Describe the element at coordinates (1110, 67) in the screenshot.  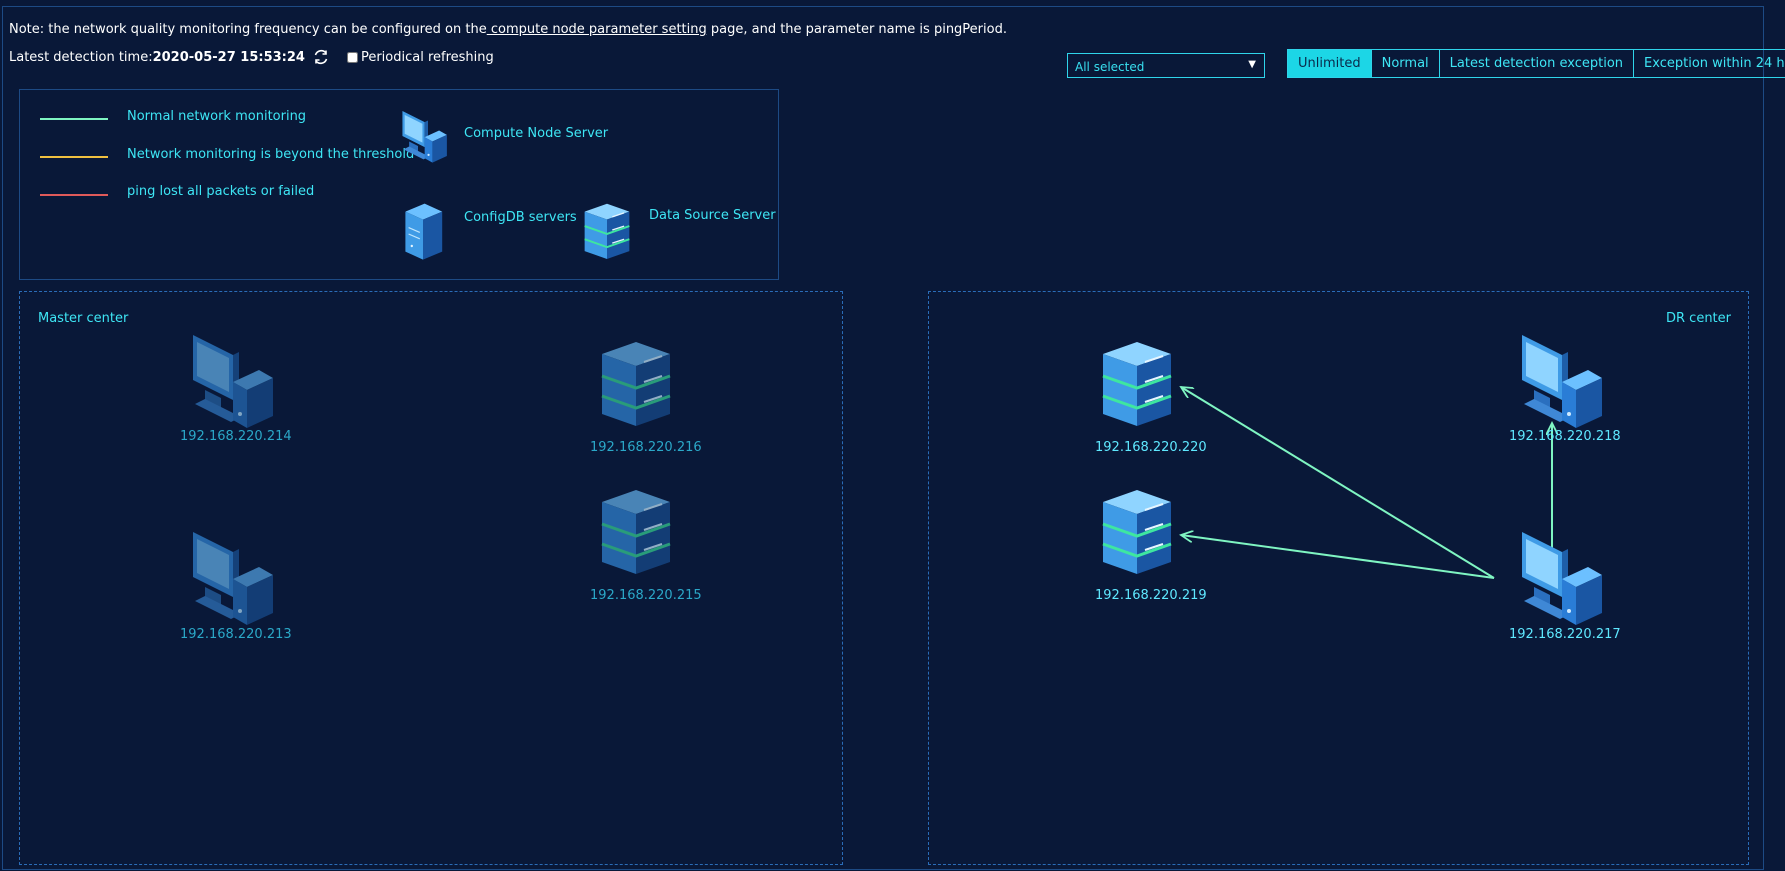
I see `node-filter-value: All selected` at that location.